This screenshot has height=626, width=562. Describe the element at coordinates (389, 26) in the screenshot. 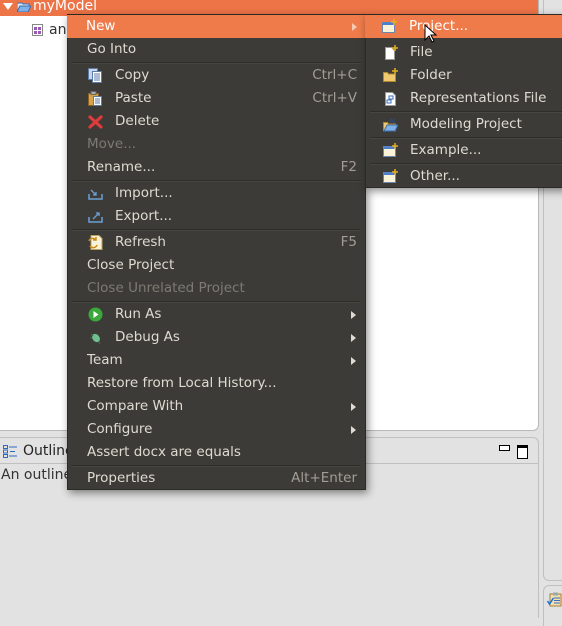

I see `new-project-icon` at that location.